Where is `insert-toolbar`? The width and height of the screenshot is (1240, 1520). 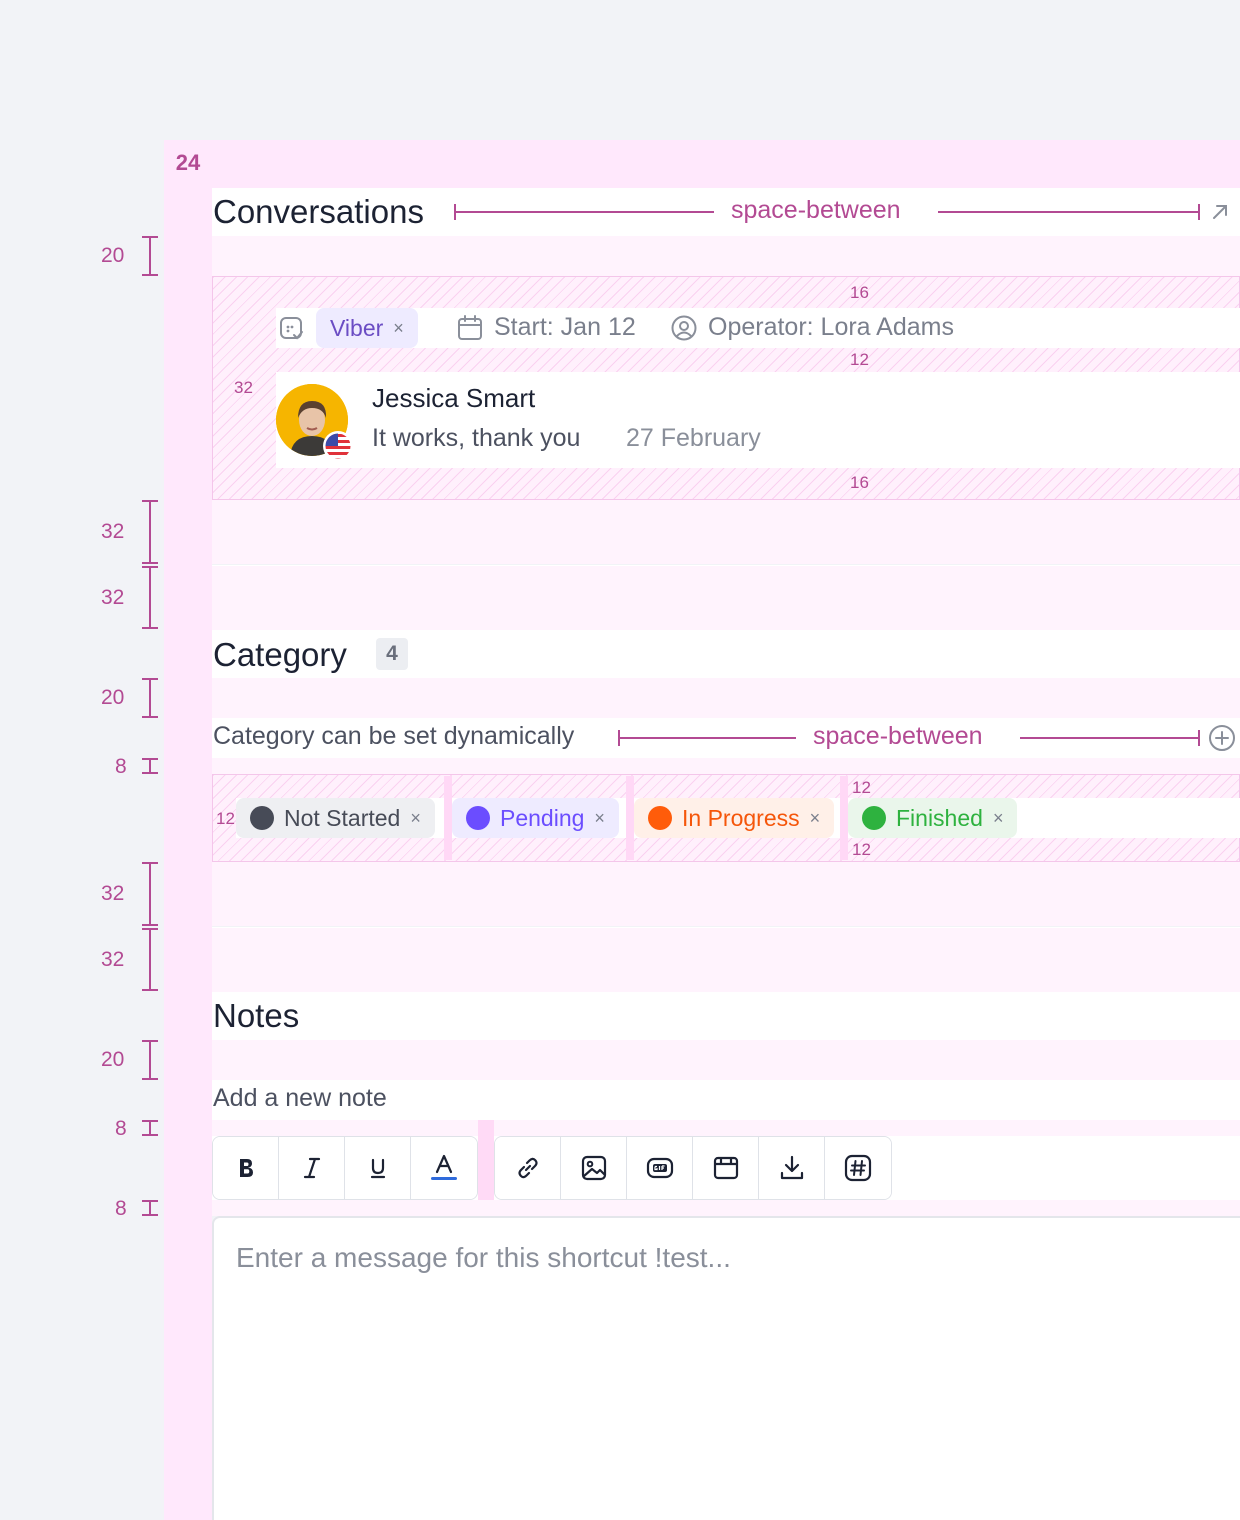 insert-toolbar is located at coordinates (693, 1168).